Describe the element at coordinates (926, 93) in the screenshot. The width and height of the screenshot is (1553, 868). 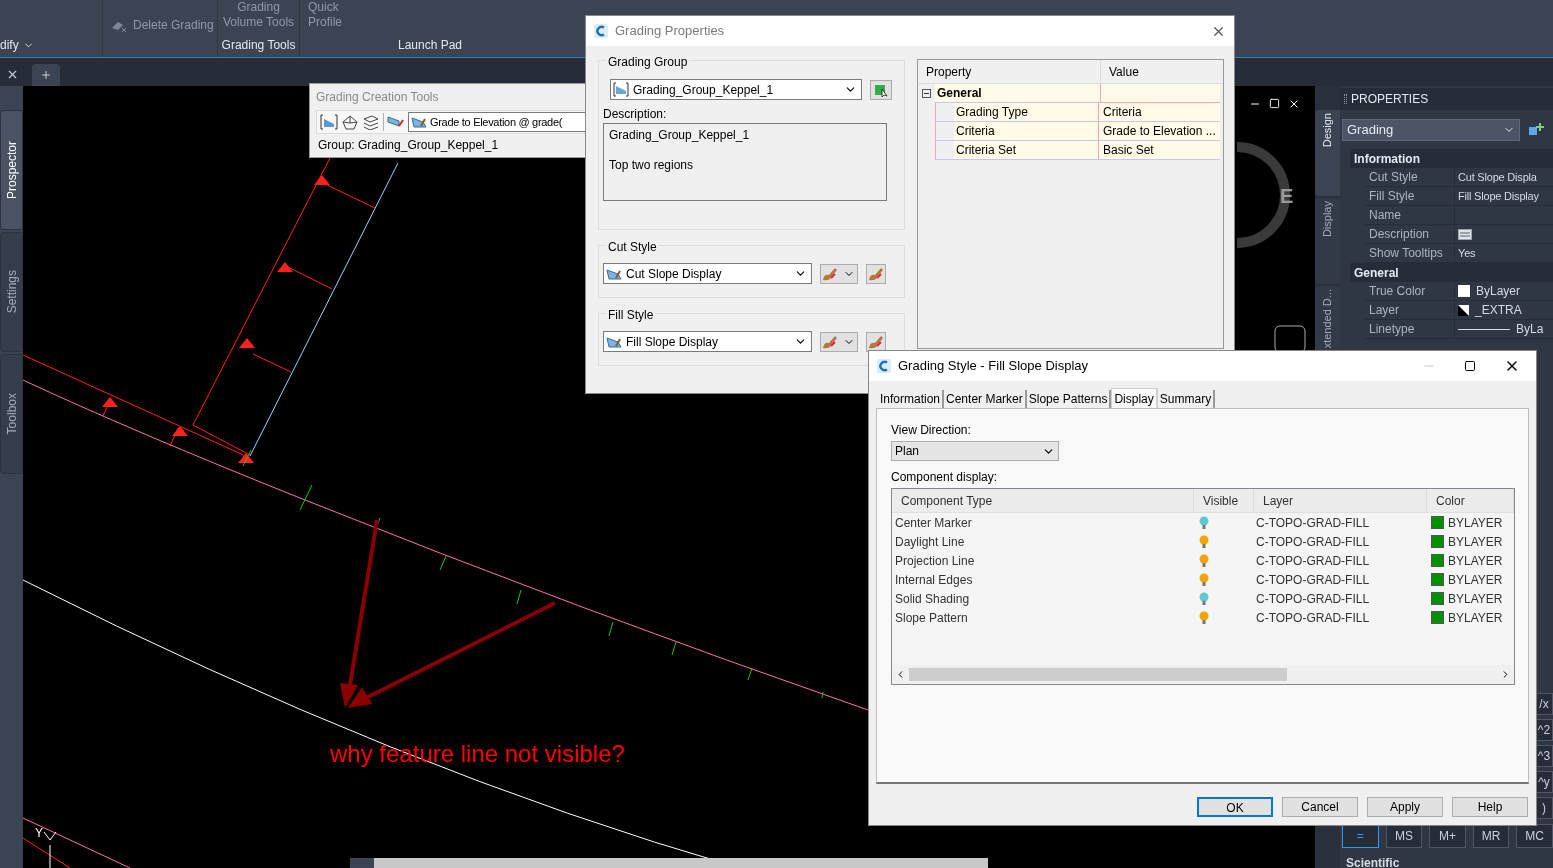
I see `collapse-icon` at that location.